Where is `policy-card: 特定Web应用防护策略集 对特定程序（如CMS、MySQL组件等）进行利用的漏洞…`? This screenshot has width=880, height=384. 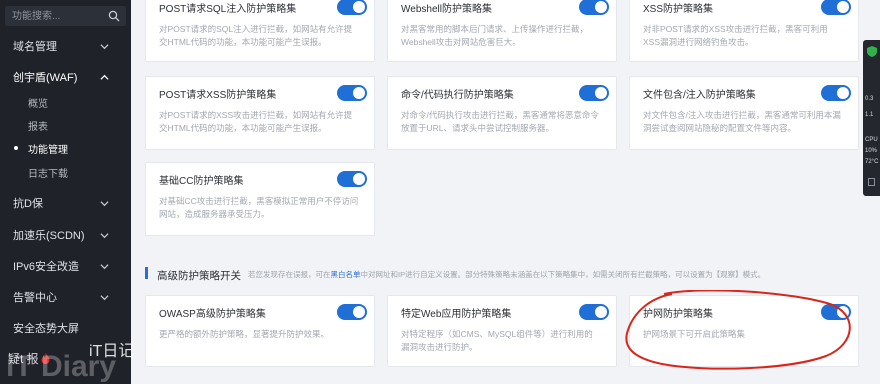
policy-card: 特定Web应用防护策略集 对特定程序（如CMS、MySQL组件等）进行利用的漏洞… is located at coordinates (502, 331).